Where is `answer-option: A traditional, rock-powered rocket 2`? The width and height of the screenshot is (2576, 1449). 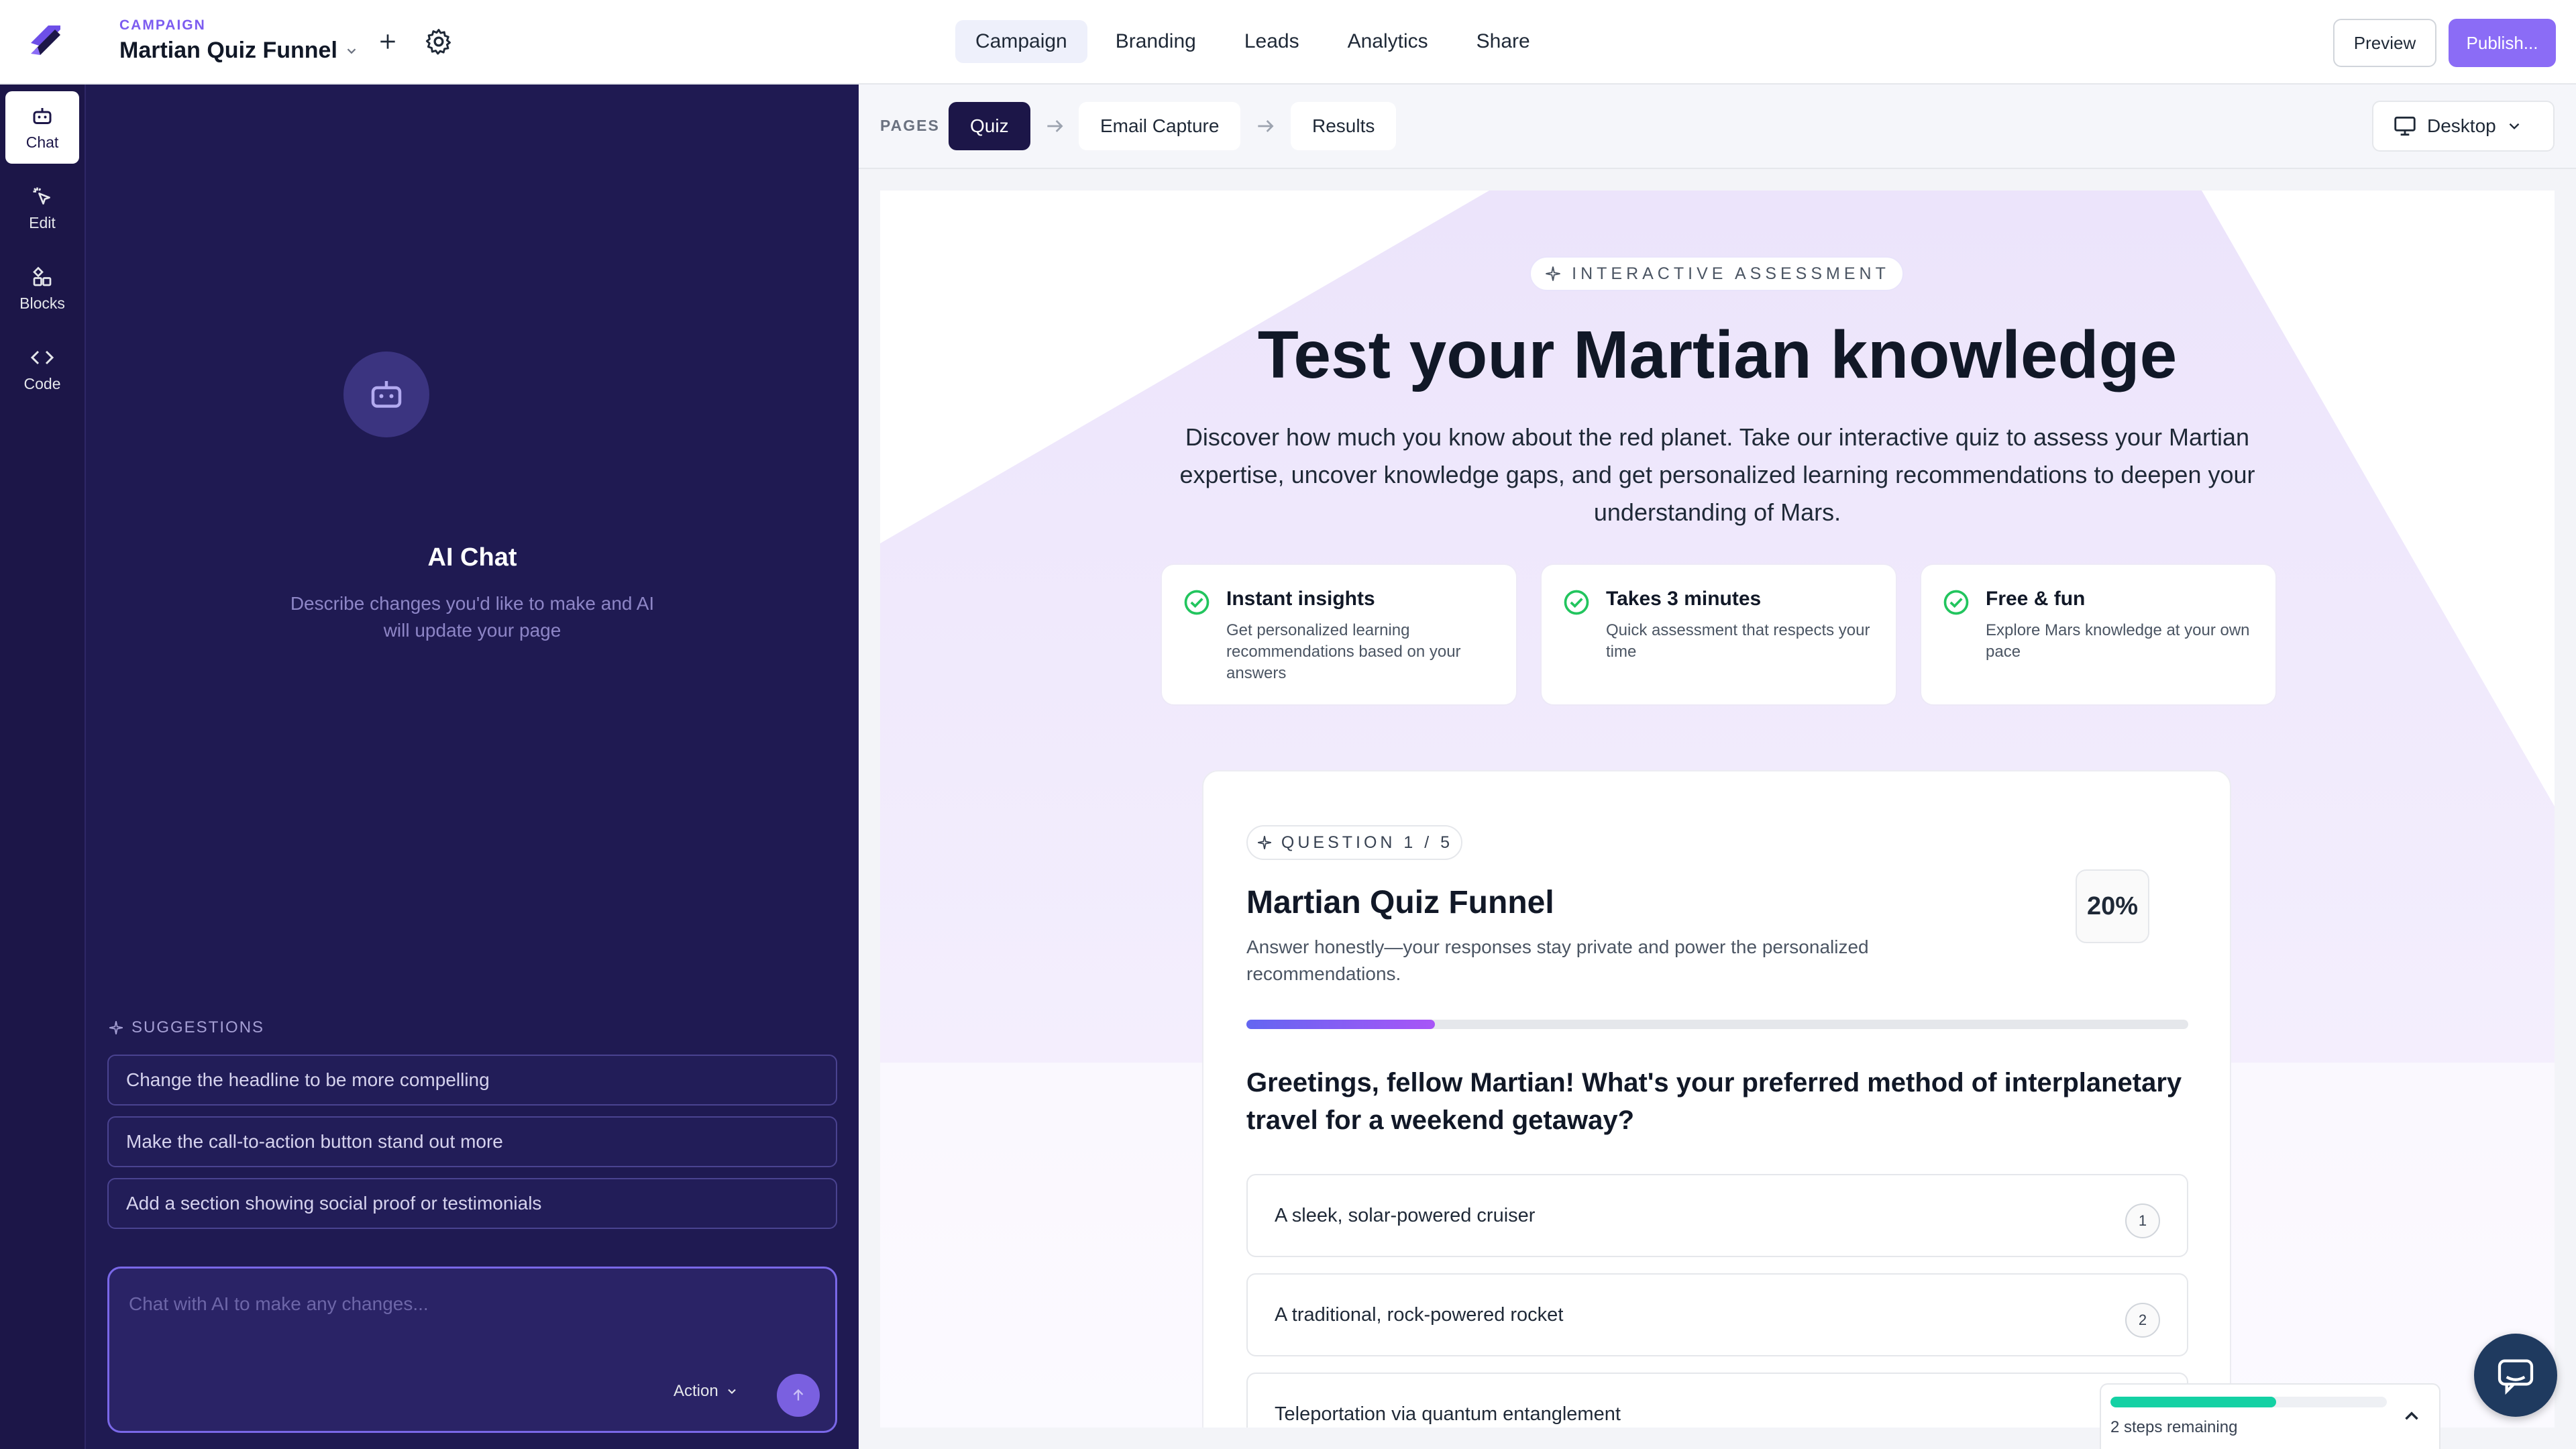
answer-option: A traditional, rock-powered rocket 2 is located at coordinates (1717, 1314).